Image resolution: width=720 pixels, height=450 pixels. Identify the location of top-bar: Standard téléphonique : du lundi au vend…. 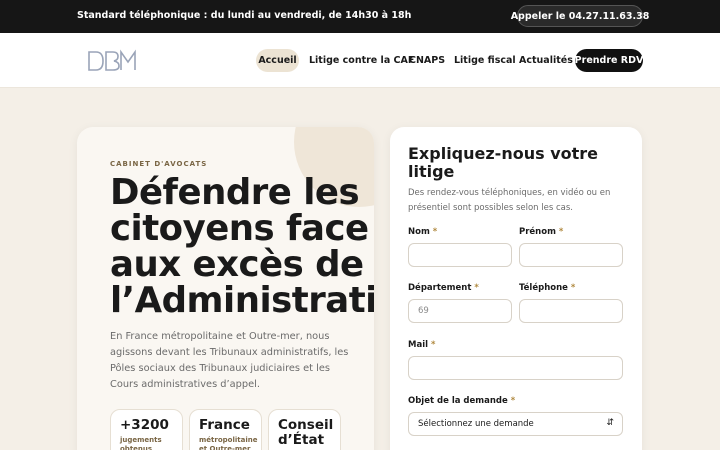
(360, 16).